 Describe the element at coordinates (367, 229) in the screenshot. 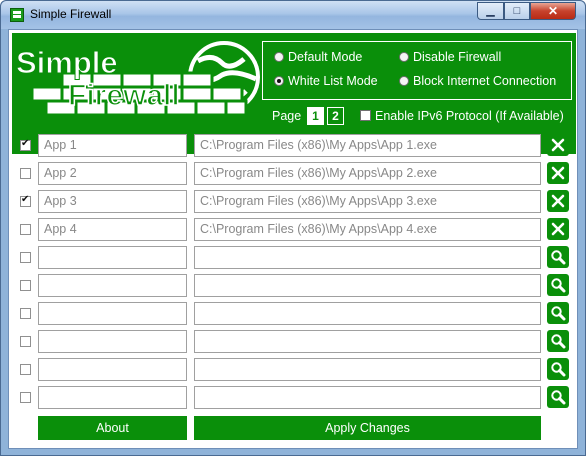

I see `app-path-field: C:\Program Files (x86)\My Apps\App 4.exe` at that location.